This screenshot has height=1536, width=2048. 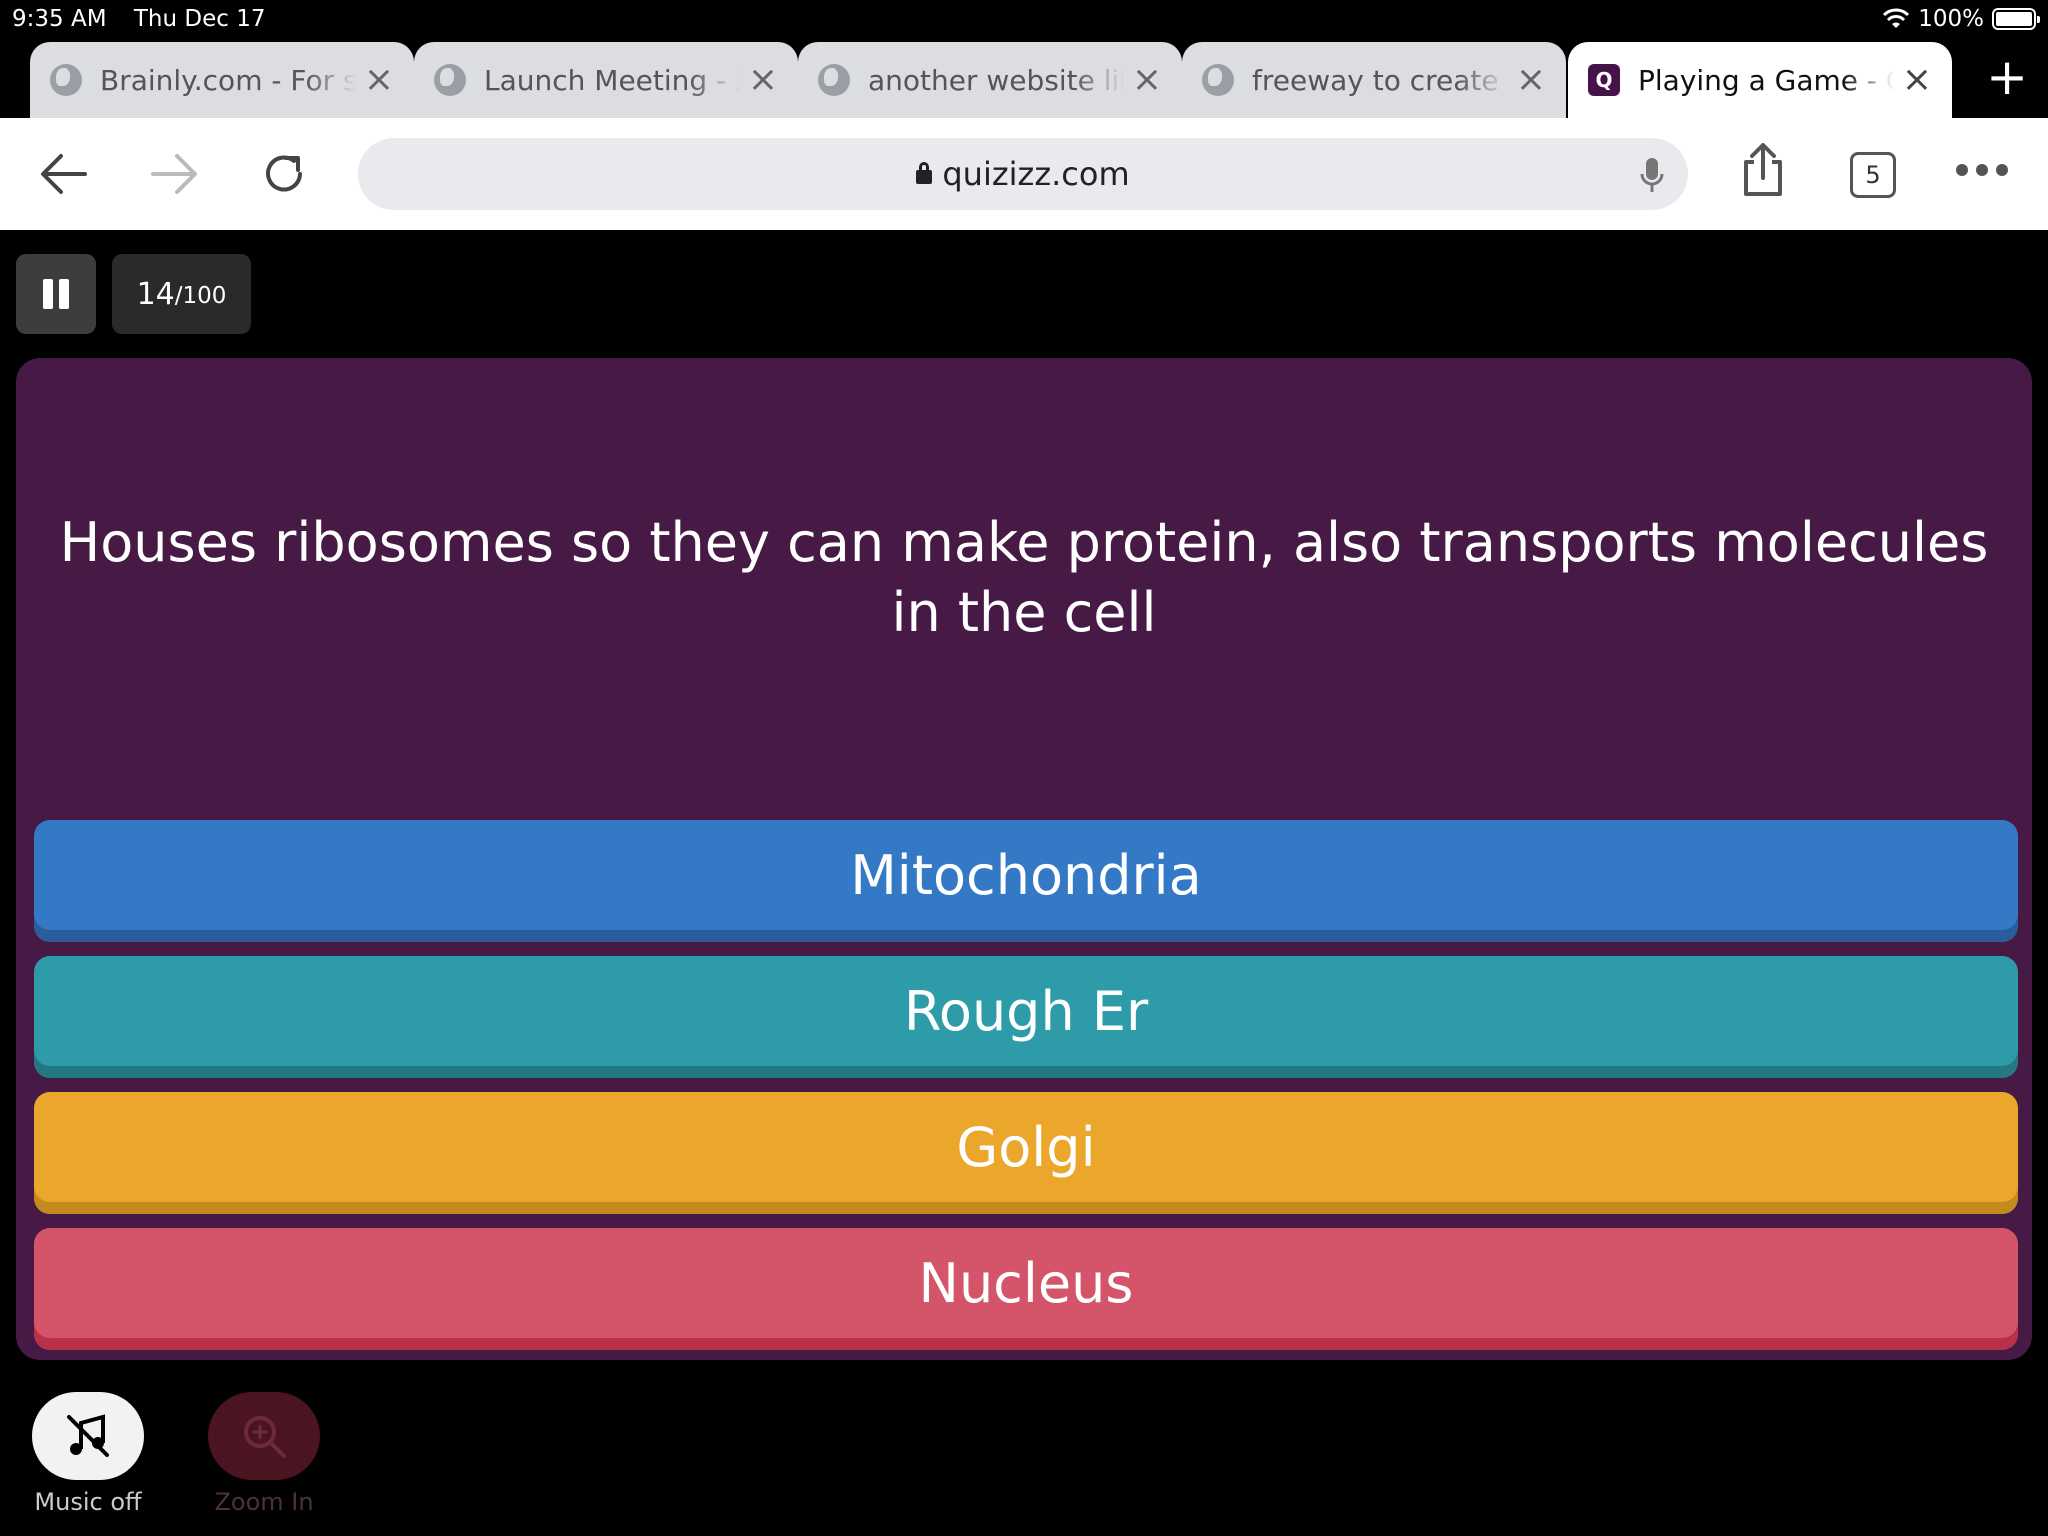 I want to click on back-button, so click(x=64, y=174).